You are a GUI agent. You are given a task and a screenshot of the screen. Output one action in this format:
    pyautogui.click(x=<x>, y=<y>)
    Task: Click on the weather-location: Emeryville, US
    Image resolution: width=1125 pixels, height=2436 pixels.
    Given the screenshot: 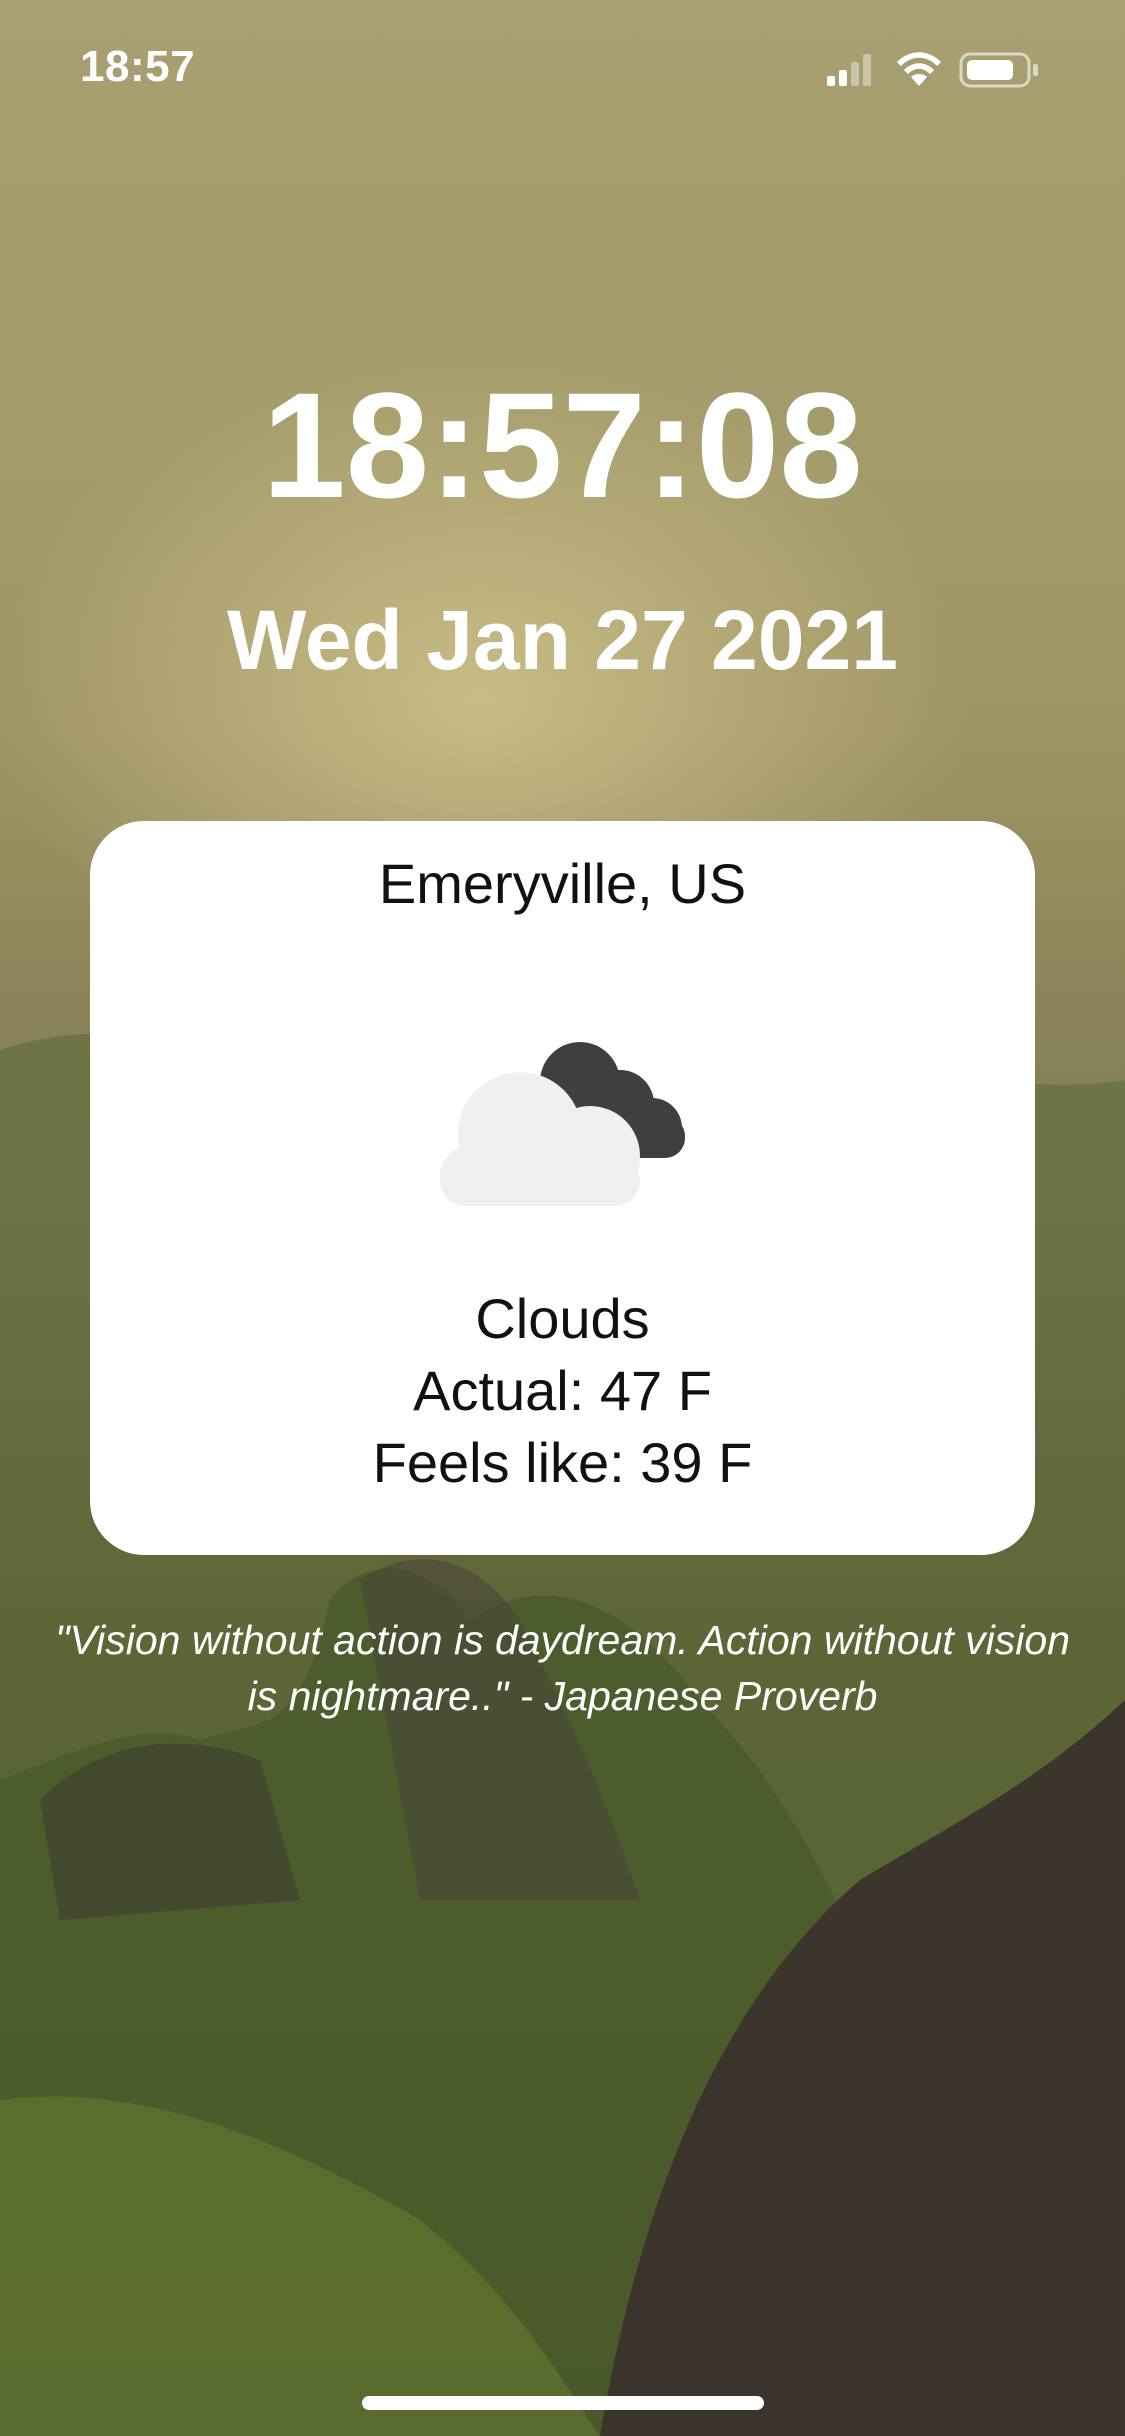 What is the action you would take?
    pyautogui.click(x=562, y=883)
    